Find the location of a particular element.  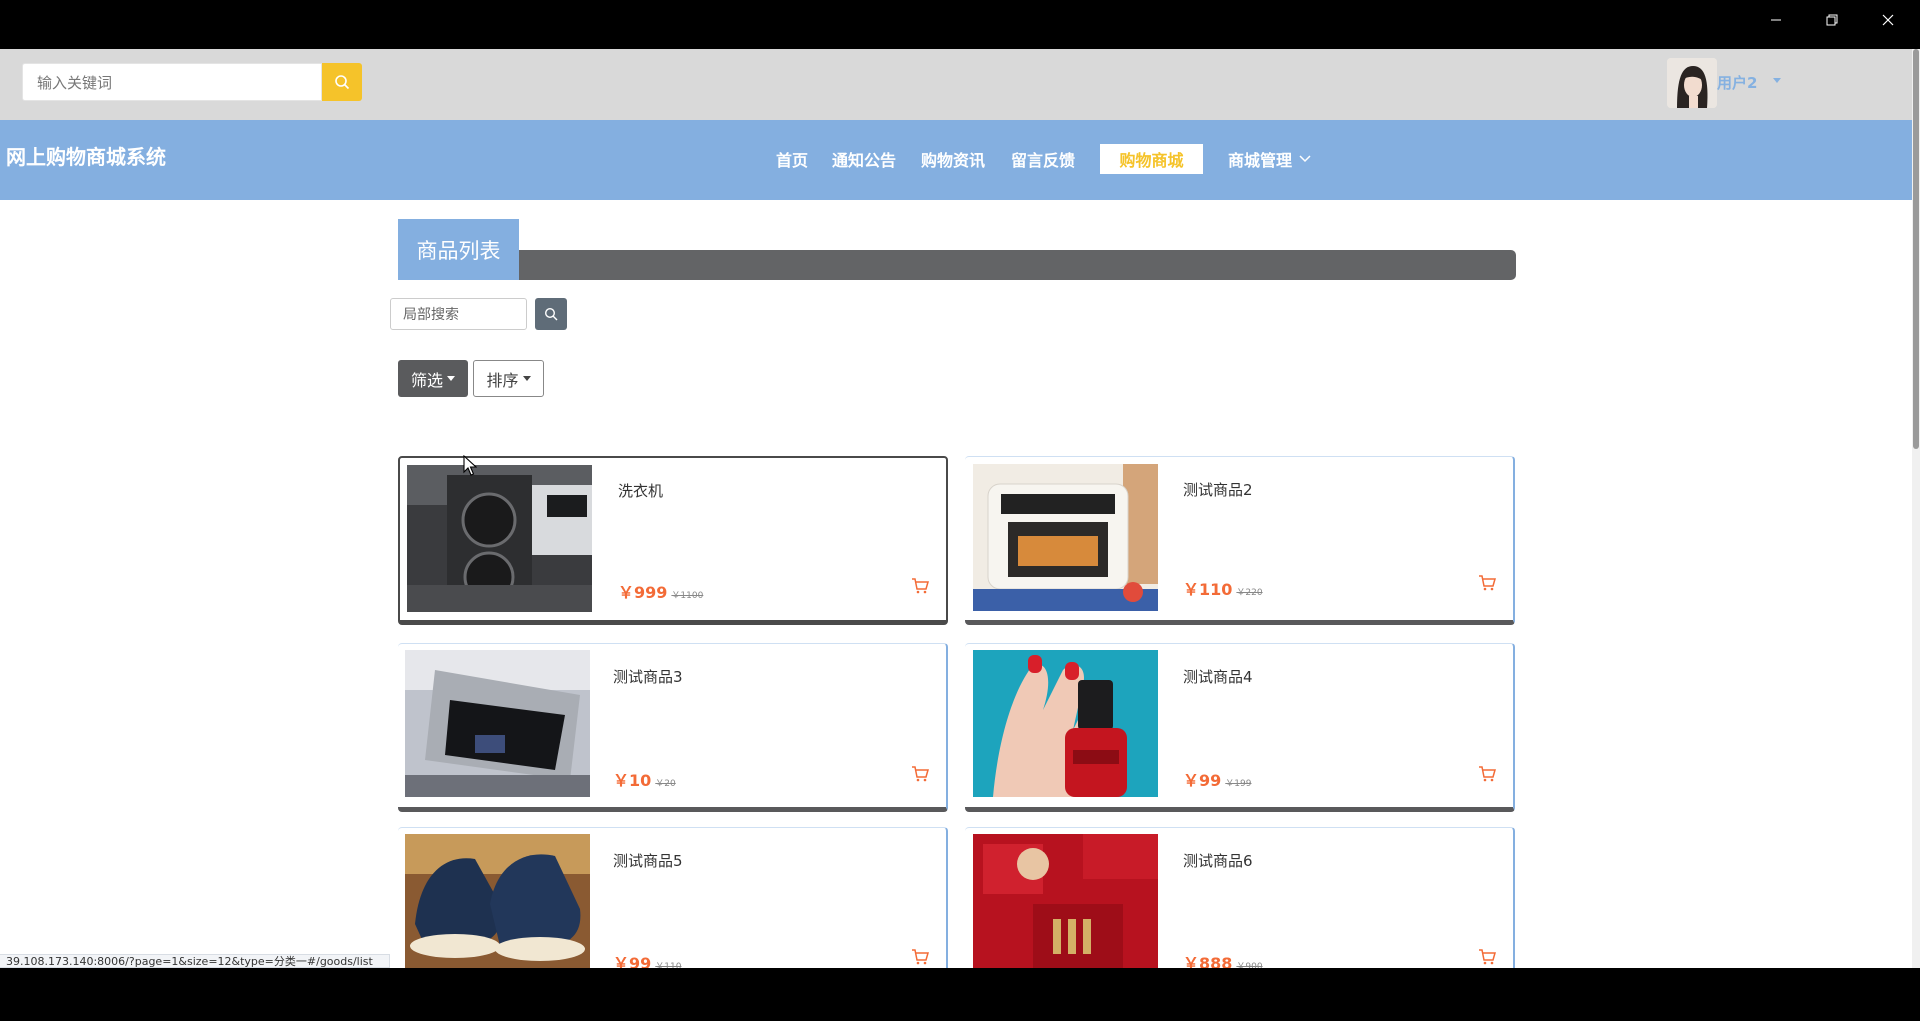

product-name: 测试商品2 is located at coordinates (1218, 489).